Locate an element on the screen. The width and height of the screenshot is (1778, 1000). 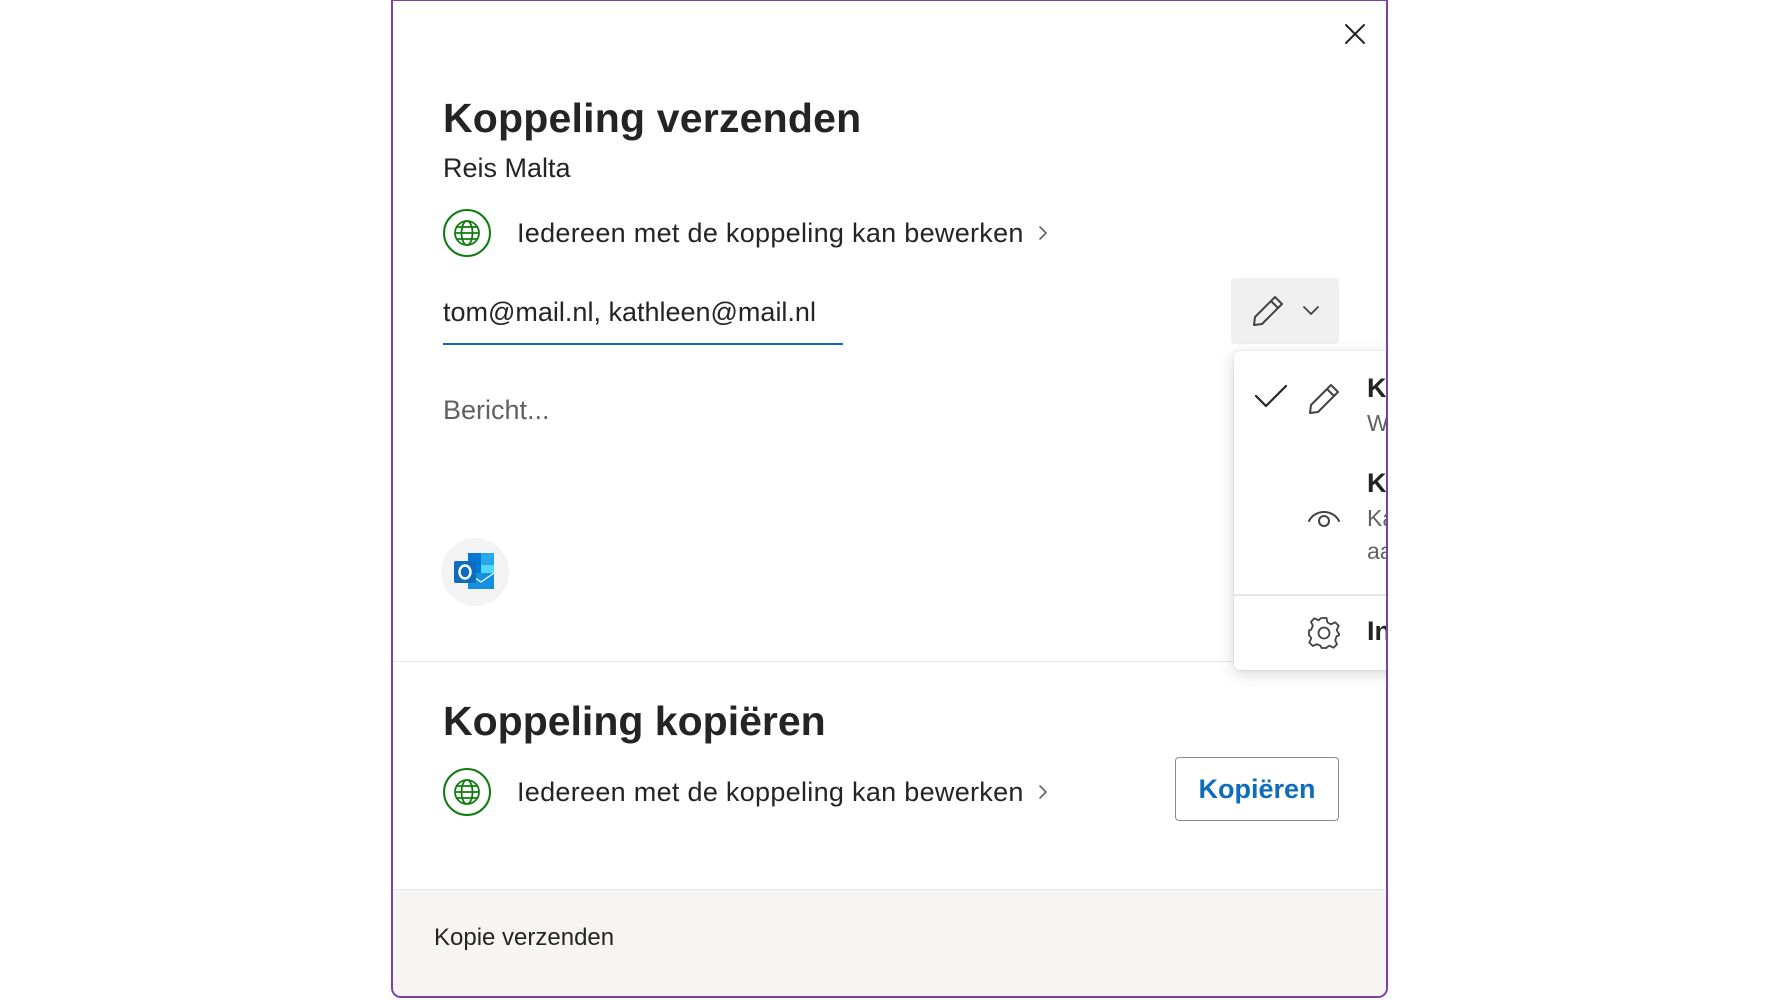
copy-link-title: Koppeling kopiëren is located at coordinates (634, 721).